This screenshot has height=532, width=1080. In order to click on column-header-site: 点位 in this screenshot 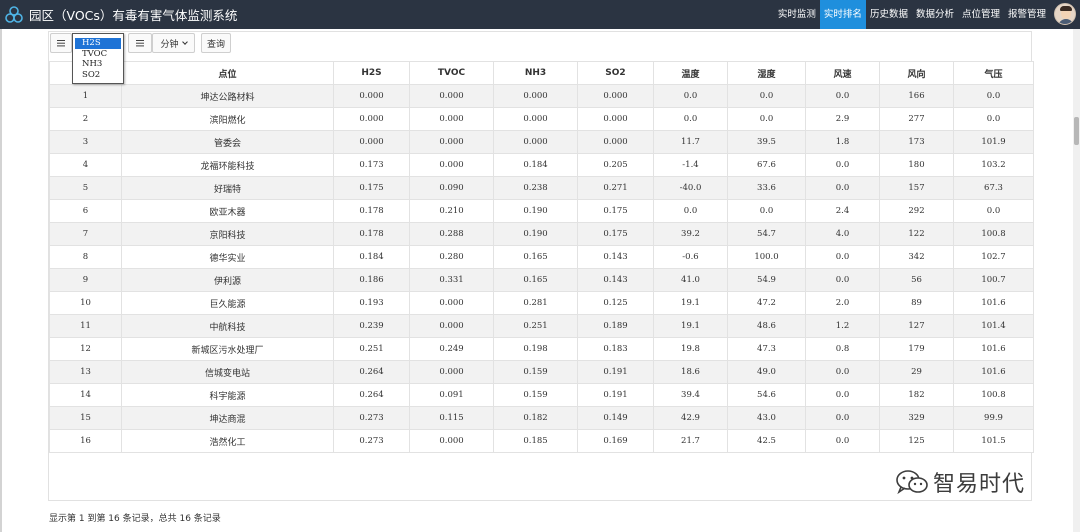, I will do `click(227, 73)`.